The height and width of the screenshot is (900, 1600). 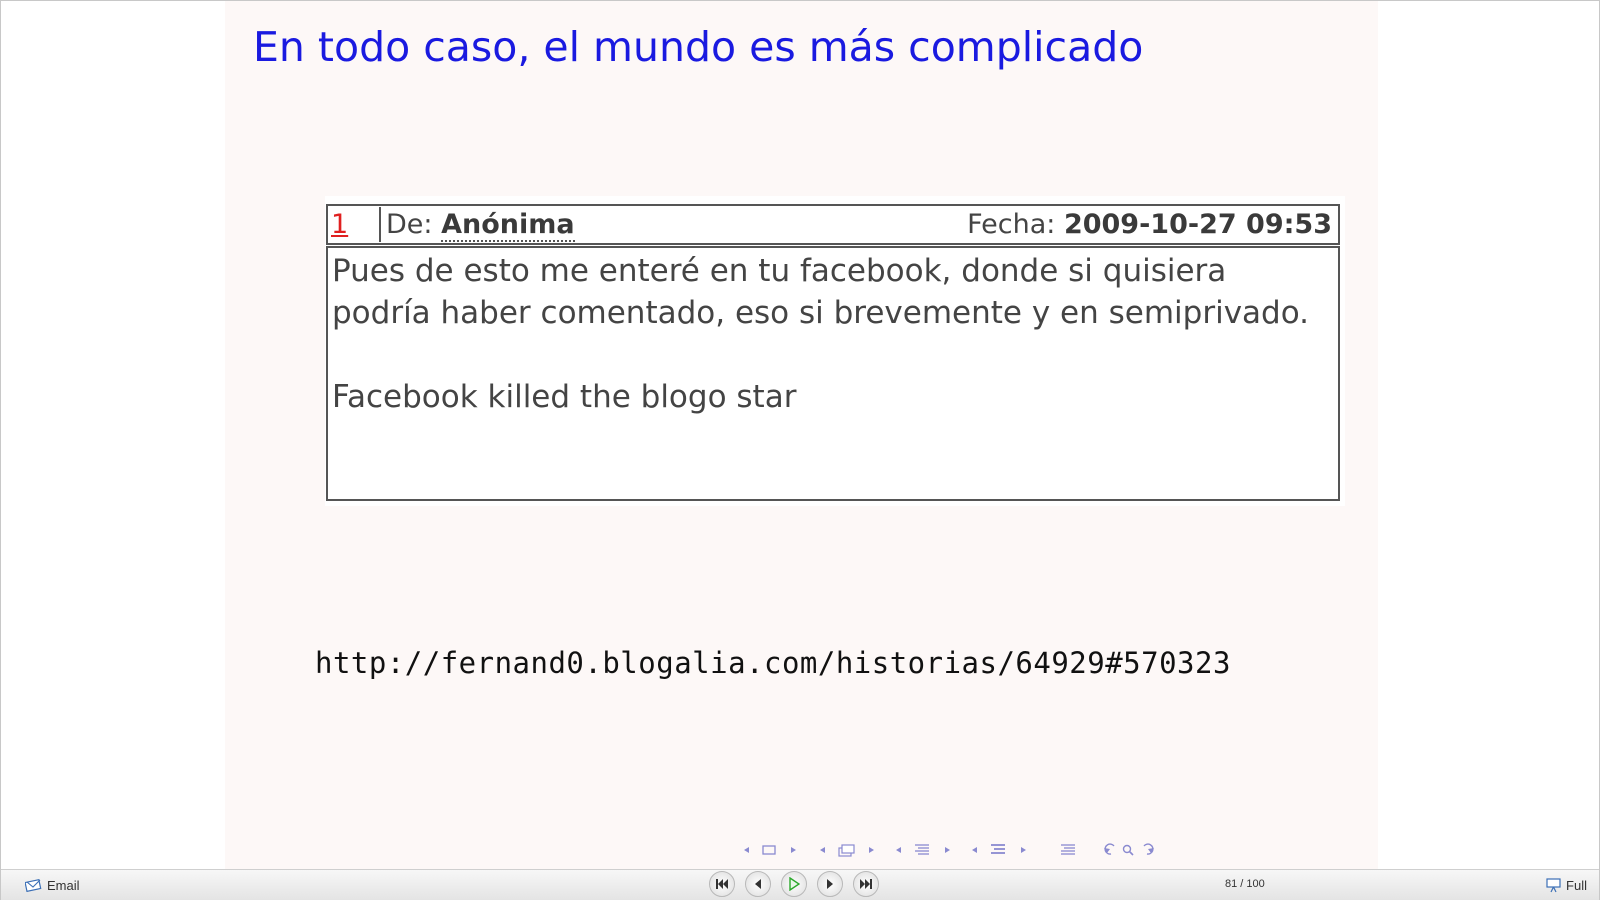 I want to click on comment-author: Anónima, so click(x=508, y=225).